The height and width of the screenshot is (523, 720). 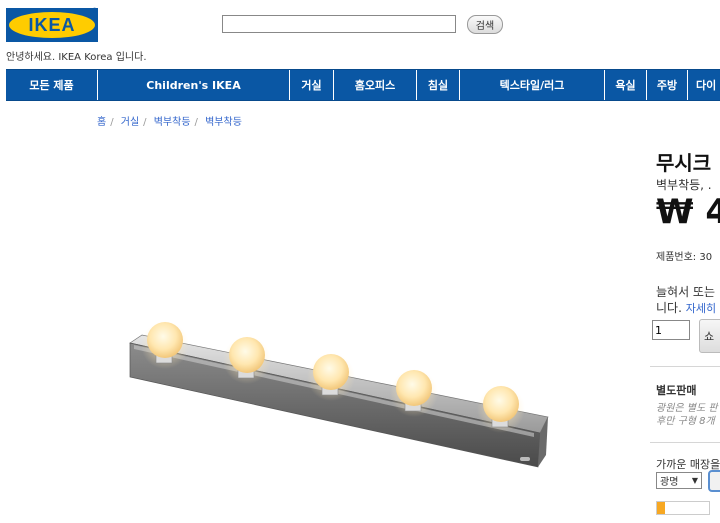 What do you see at coordinates (76, 57) in the screenshot?
I see `greeting-text: 안녕하세요. IKEA Korea 입니다.` at bounding box center [76, 57].